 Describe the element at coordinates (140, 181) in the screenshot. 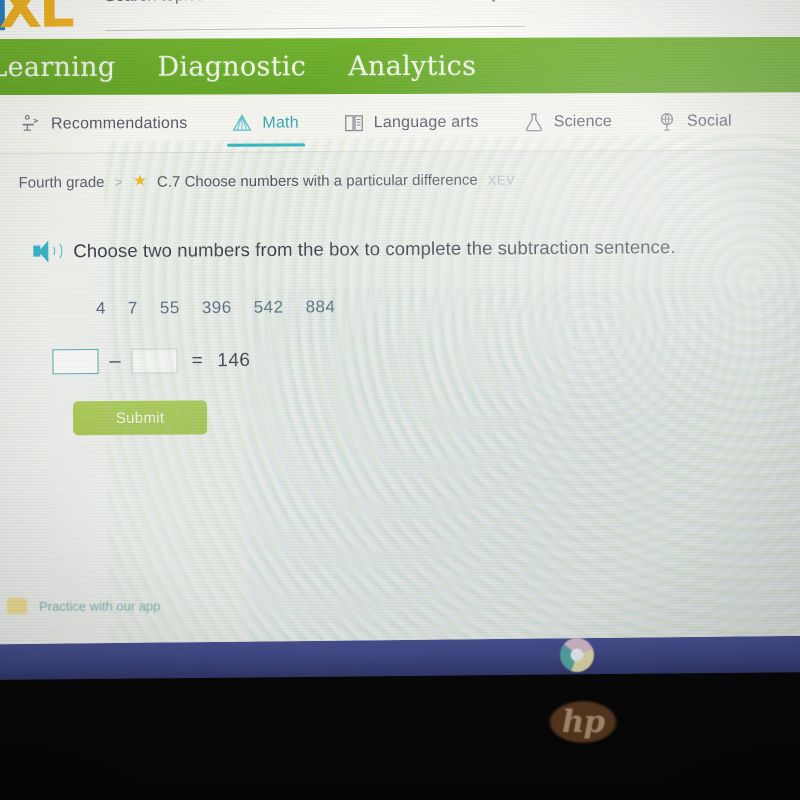

I see `favorite-star-icon: ★` at that location.